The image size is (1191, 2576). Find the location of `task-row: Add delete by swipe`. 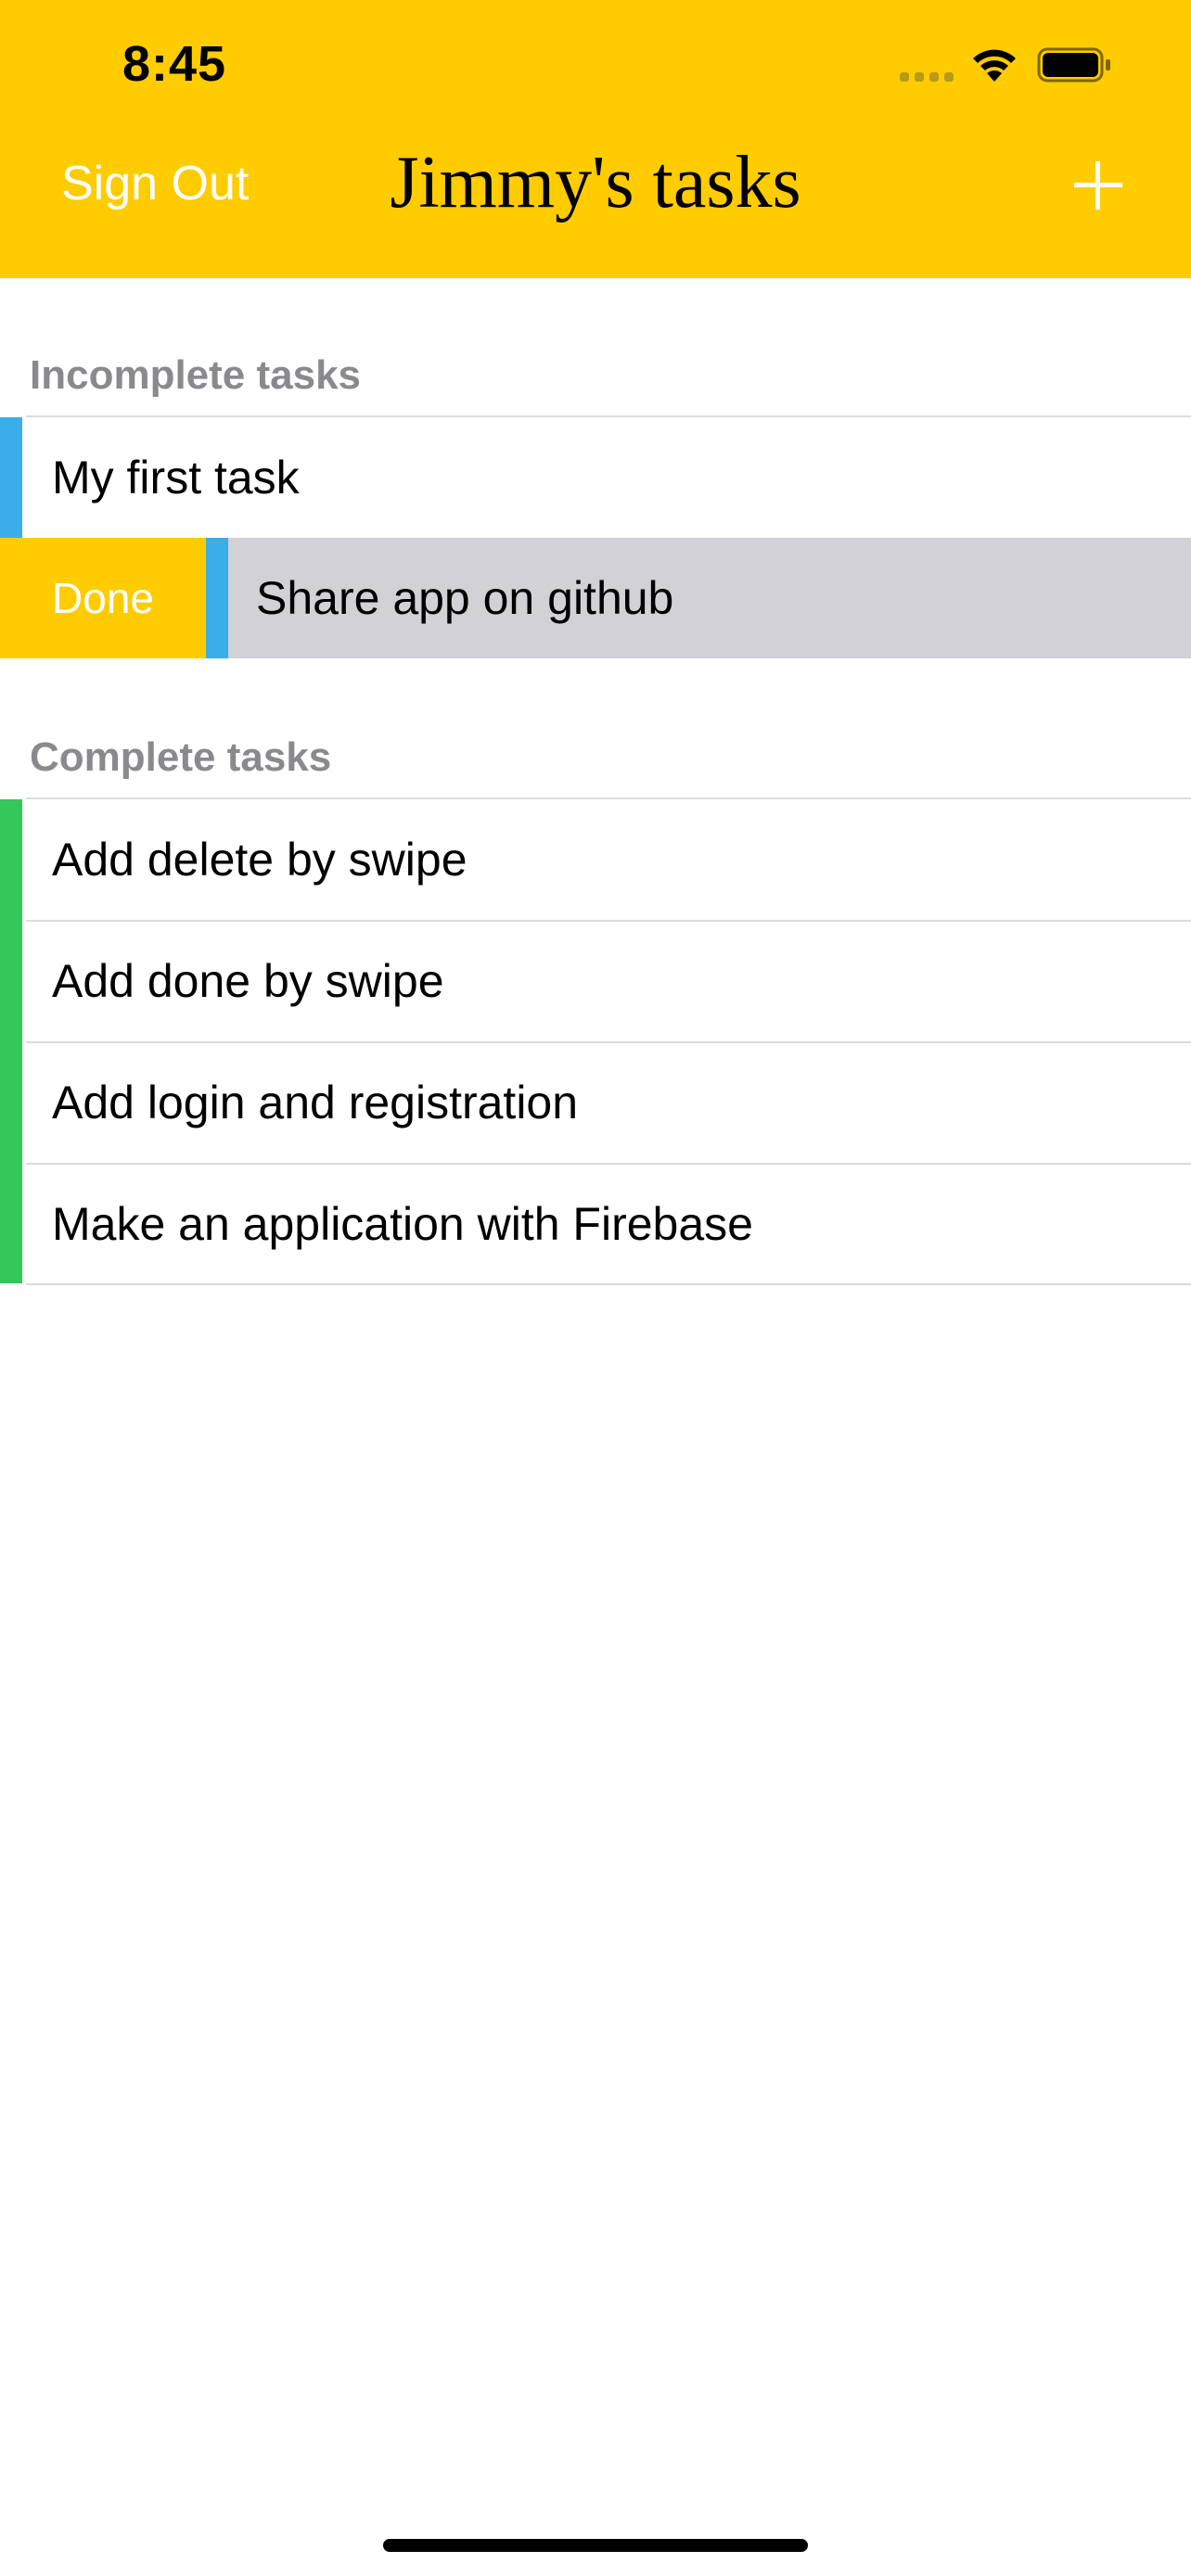

task-row: Add delete by swipe is located at coordinates (595, 860).